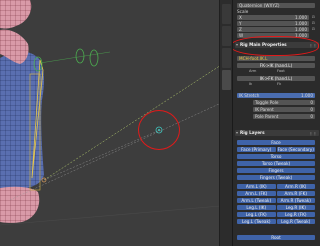  What do you see at coordinates (276, 237) in the screenshot?
I see `layer-button-root: Root` at bounding box center [276, 237].